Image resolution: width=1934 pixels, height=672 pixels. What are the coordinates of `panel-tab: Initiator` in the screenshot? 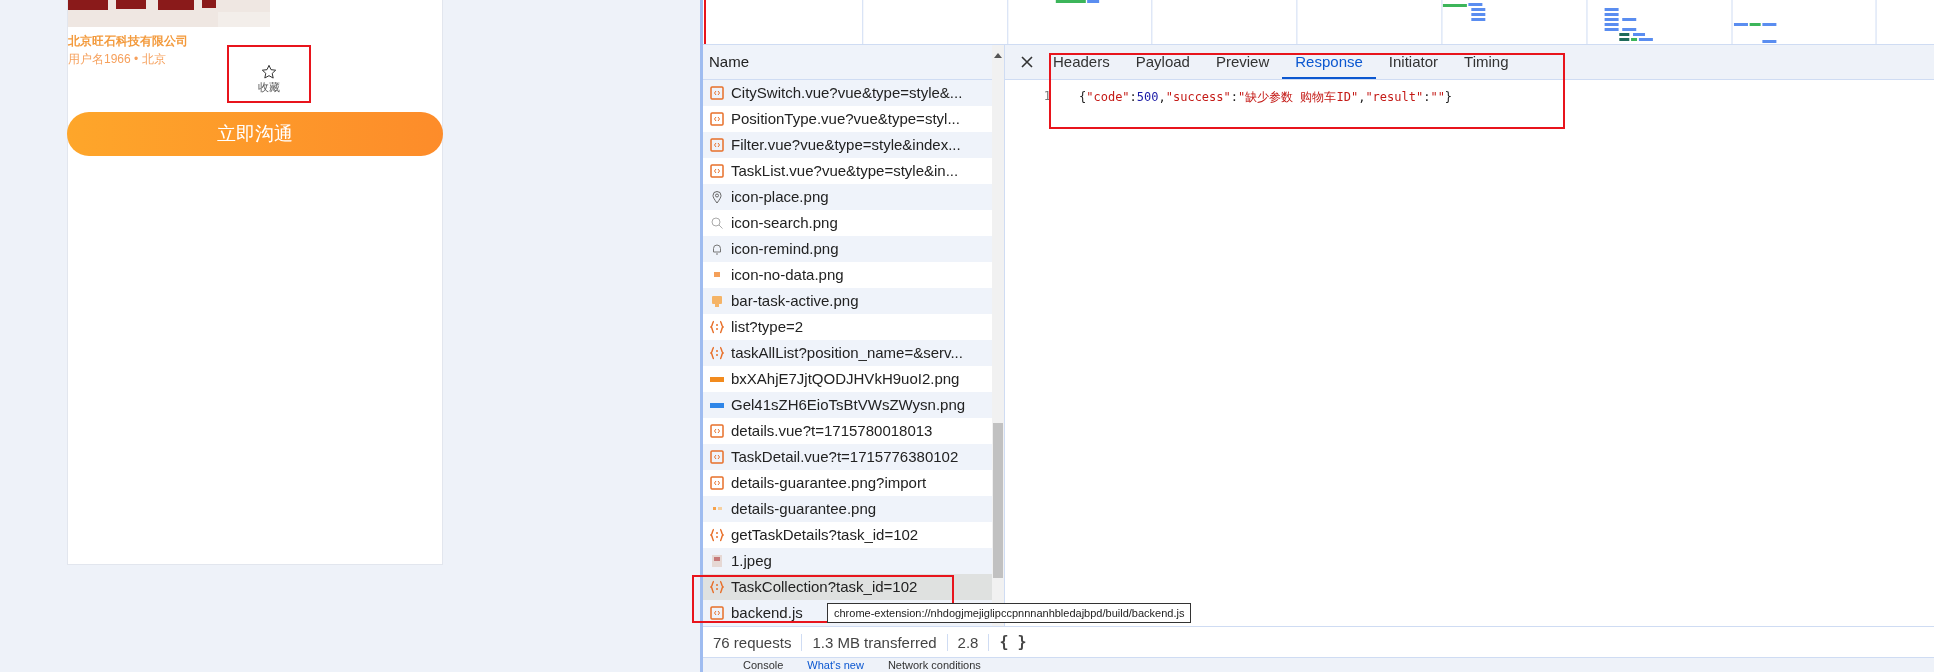 It's located at (1413, 62).